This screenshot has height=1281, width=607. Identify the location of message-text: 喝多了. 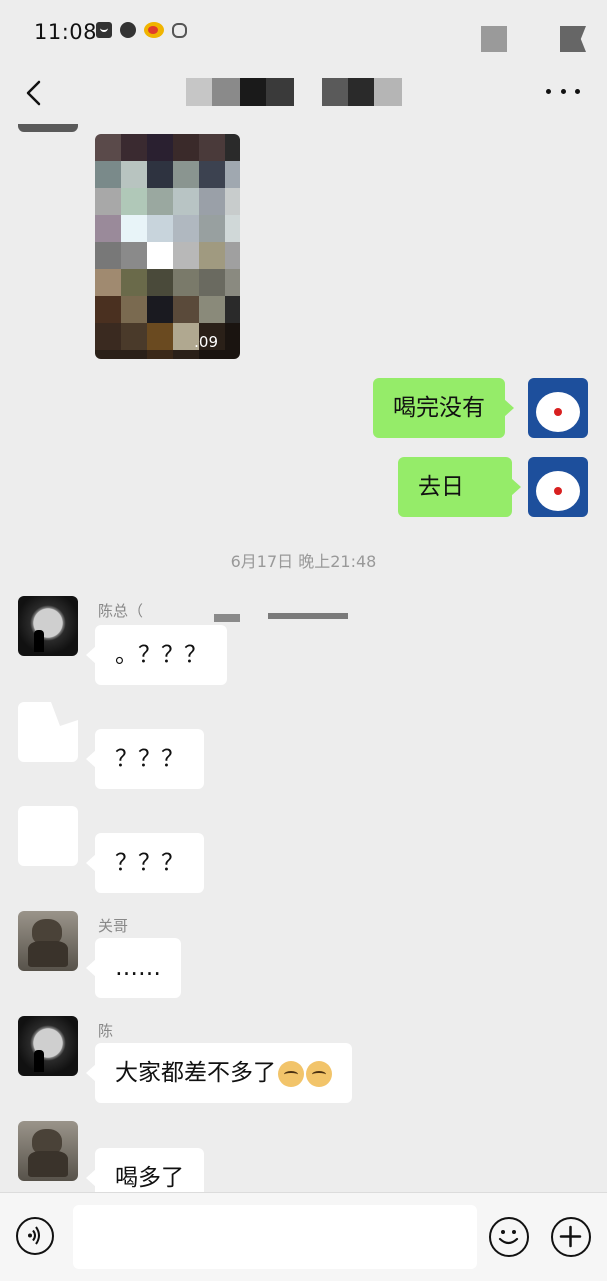
(149, 1178).